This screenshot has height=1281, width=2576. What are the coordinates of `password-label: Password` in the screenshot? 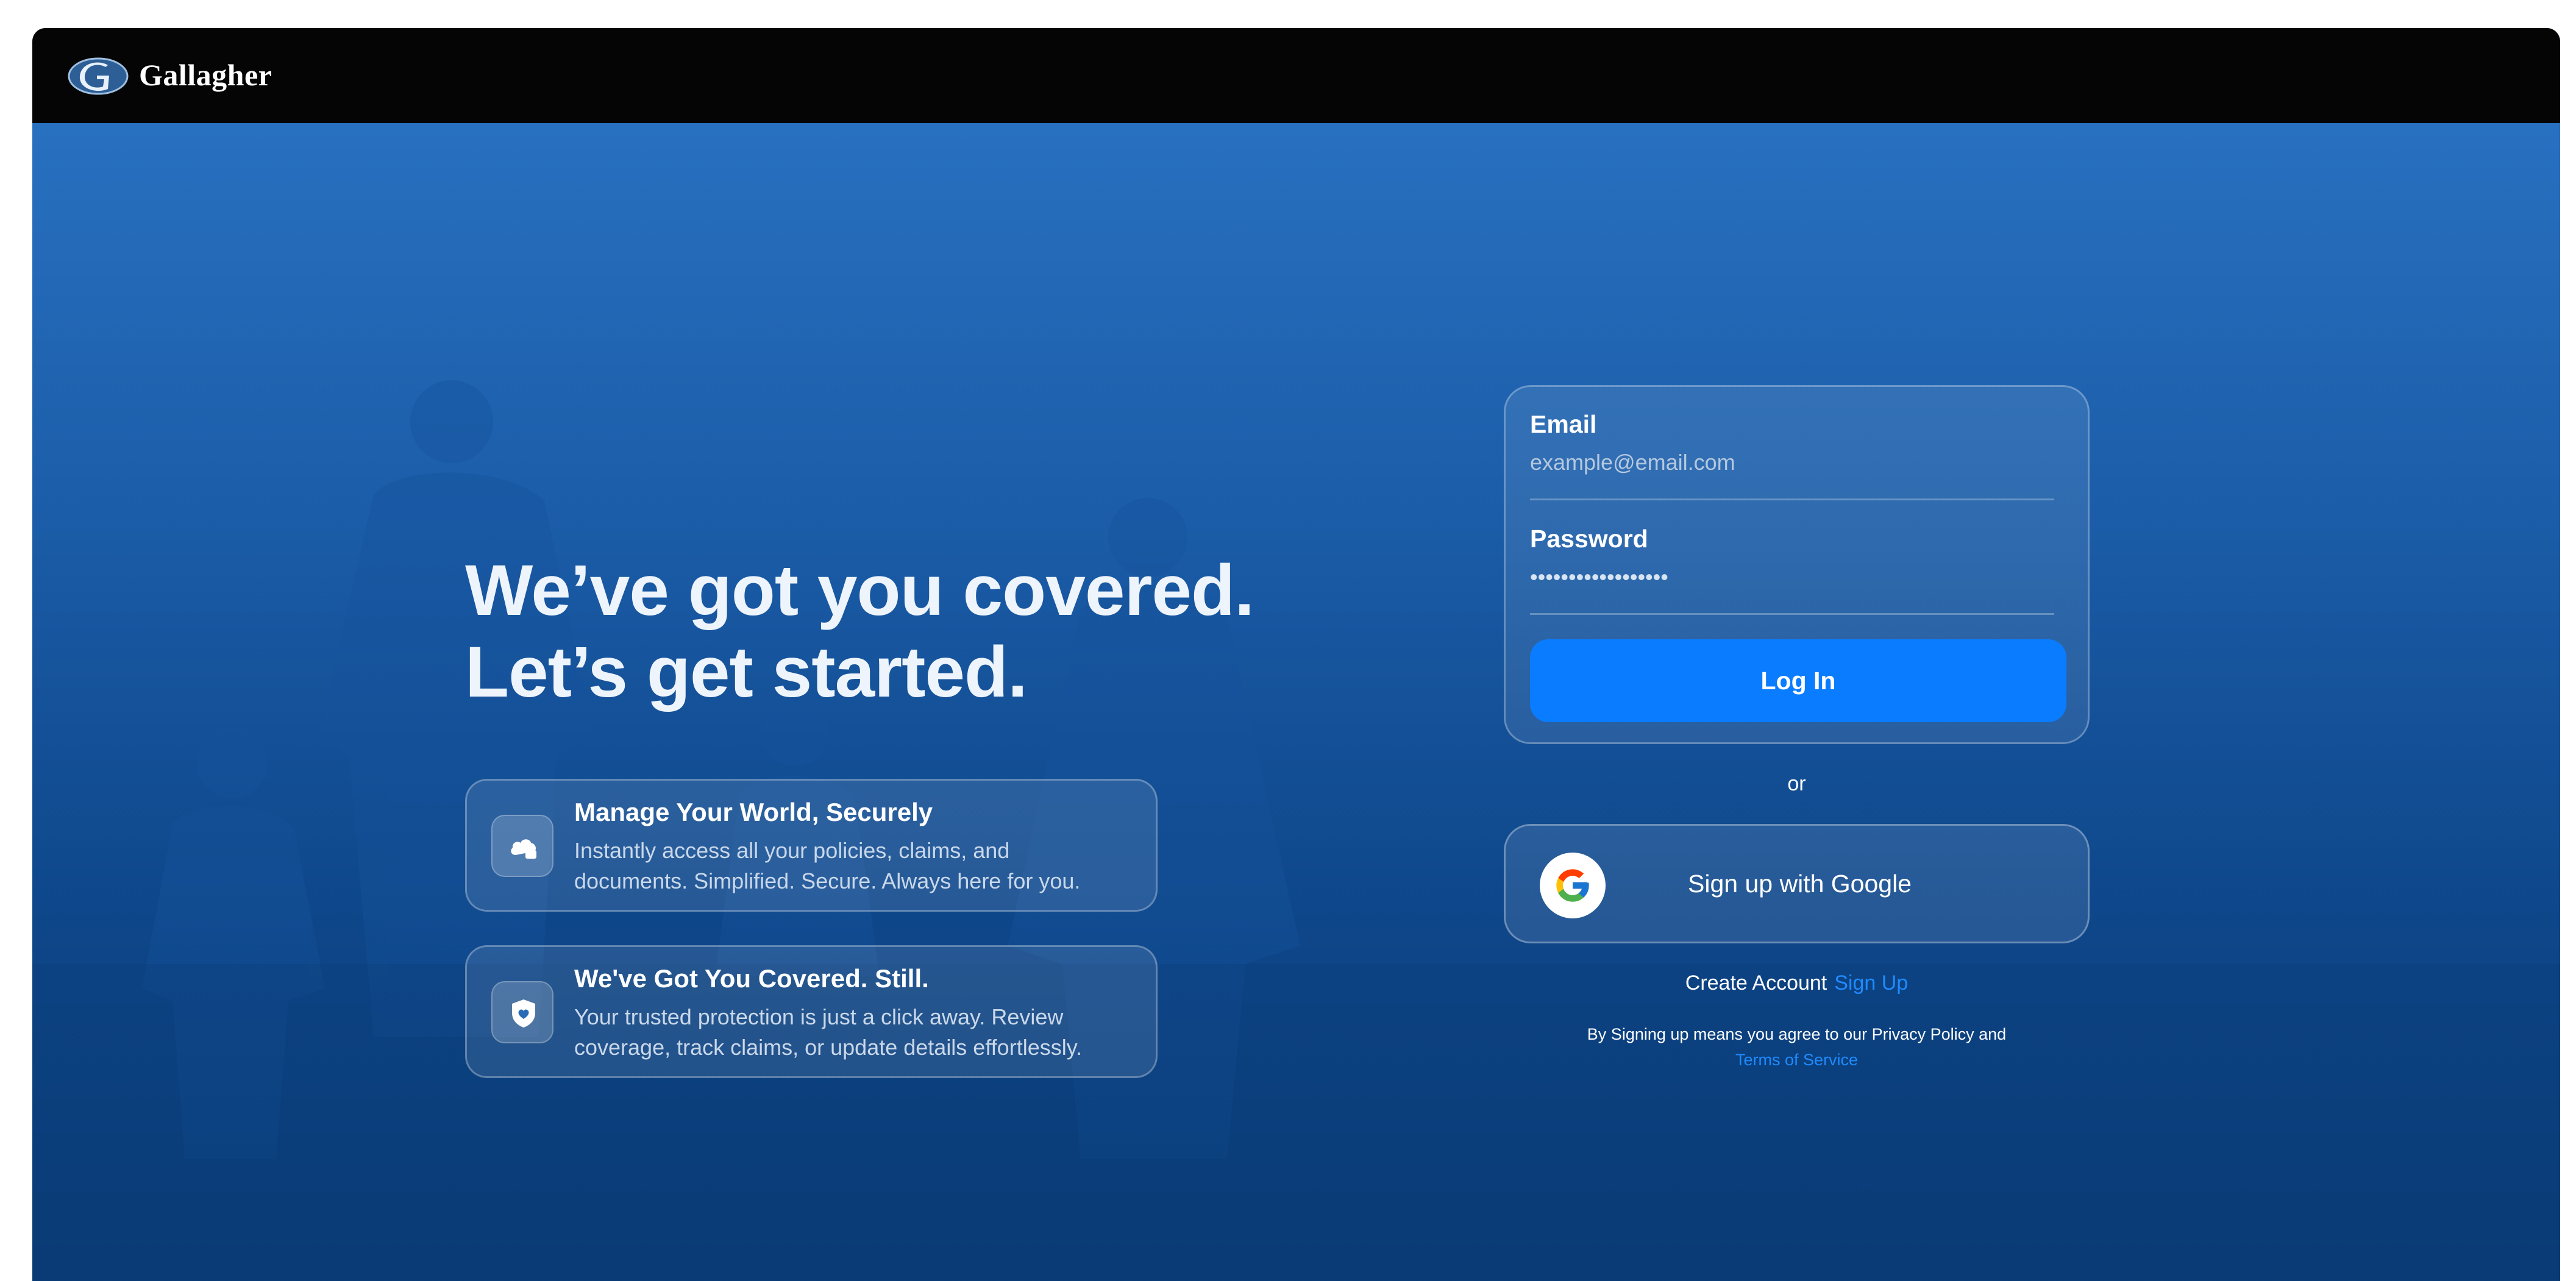 It's located at (1589, 539).